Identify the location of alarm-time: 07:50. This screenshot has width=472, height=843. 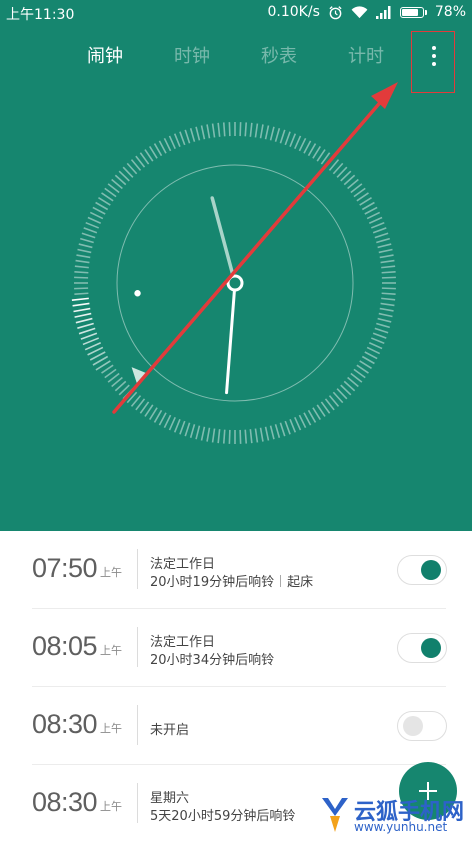
(64, 568).